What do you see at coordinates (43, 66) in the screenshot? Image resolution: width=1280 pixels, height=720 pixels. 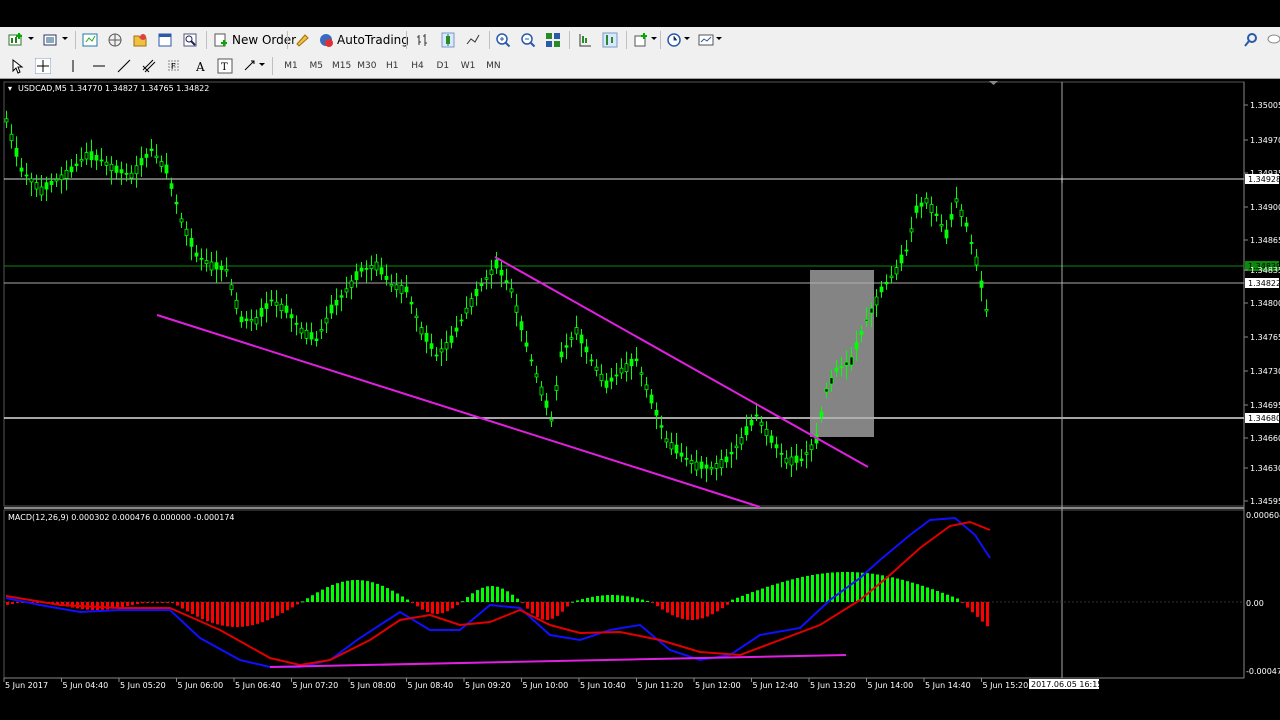 I see `crosshair-icon` at bounding box center [43, 66].